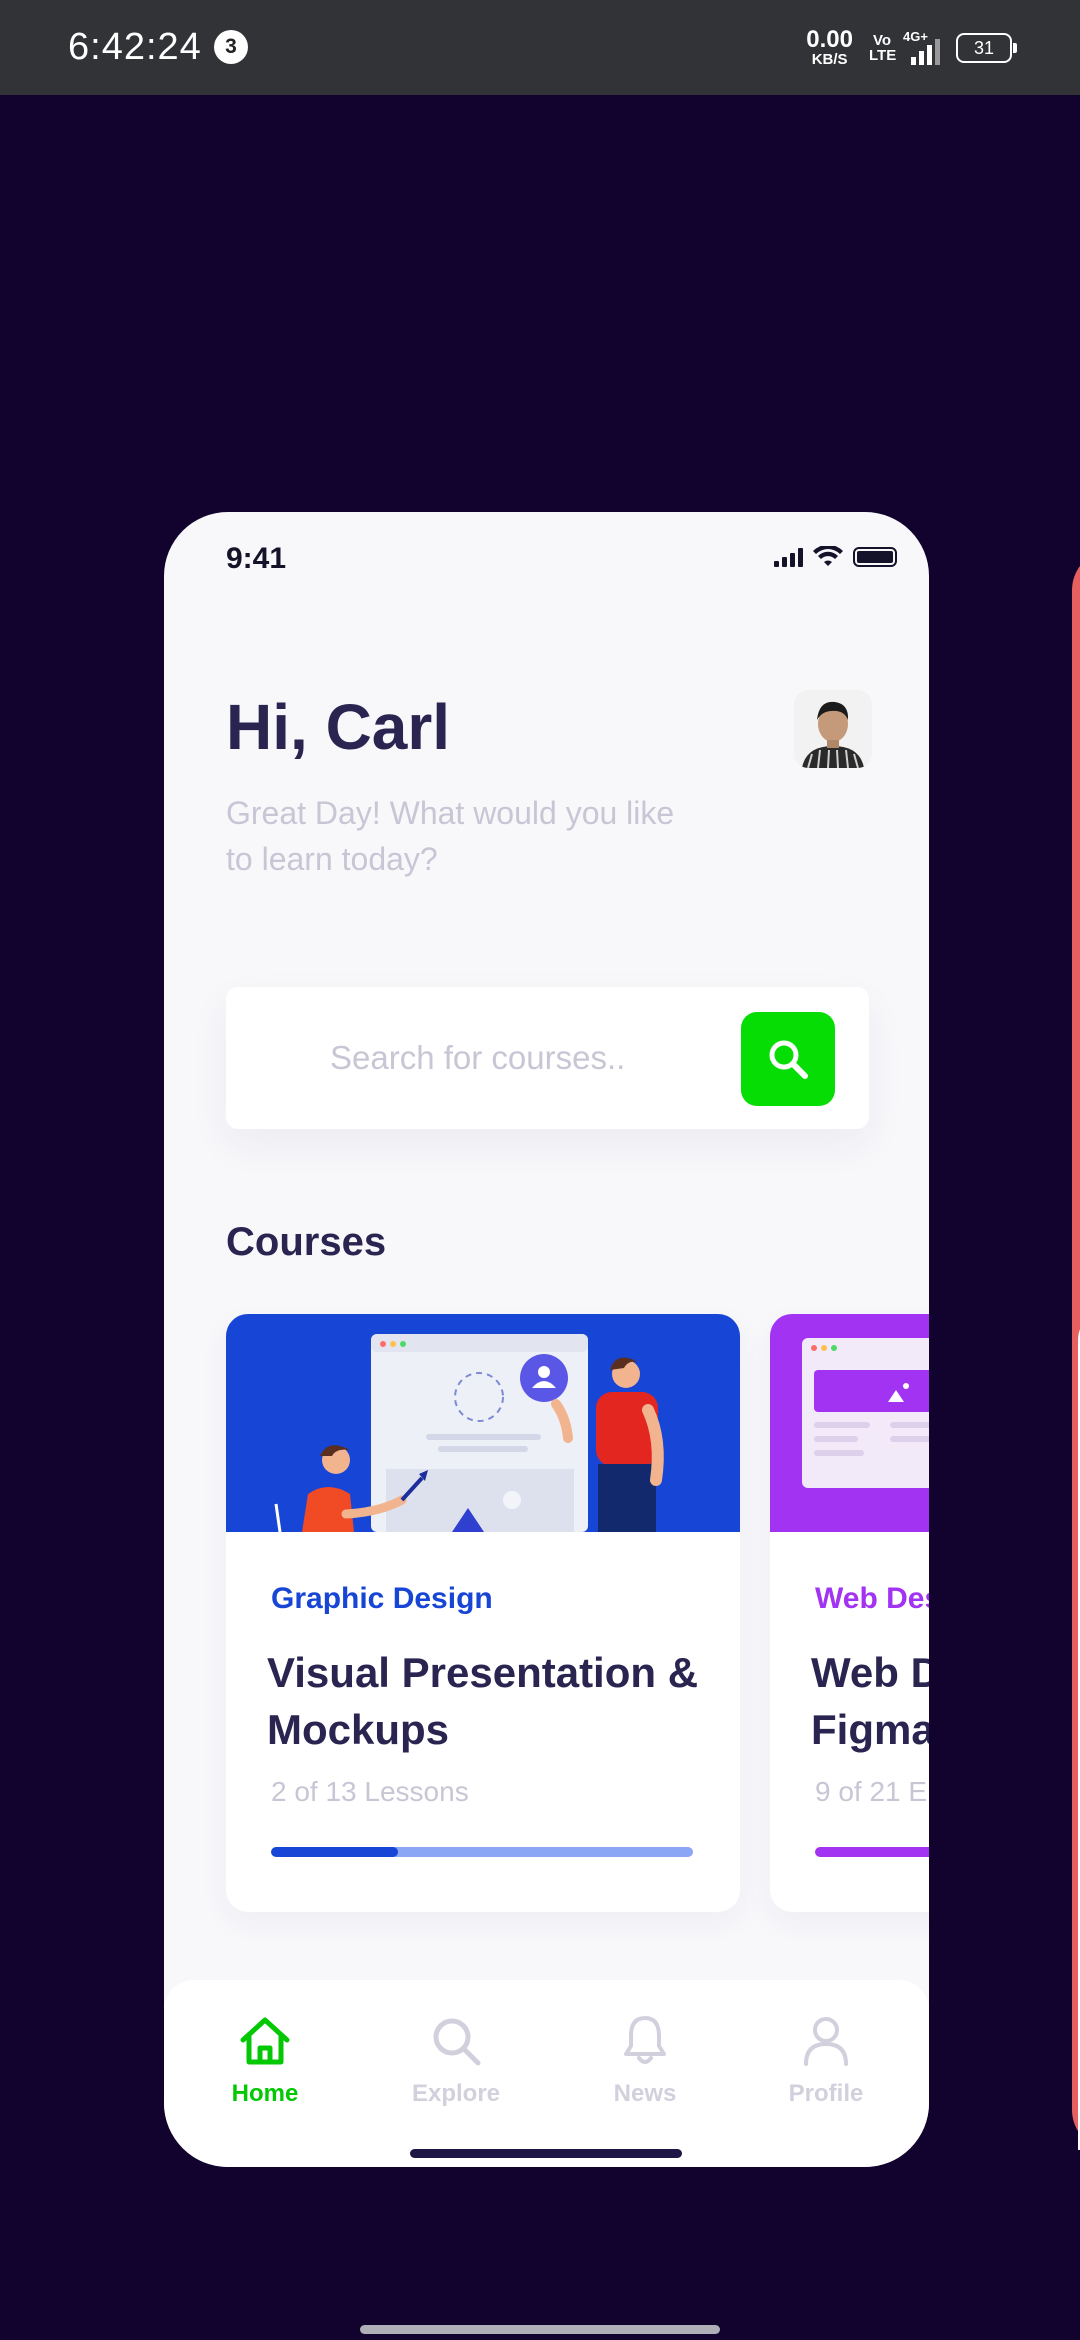 This screenshot has width=1080, height=2340. I want to click on bottom-tab-bar: Home Explore News Profile, so click(546, 2073).